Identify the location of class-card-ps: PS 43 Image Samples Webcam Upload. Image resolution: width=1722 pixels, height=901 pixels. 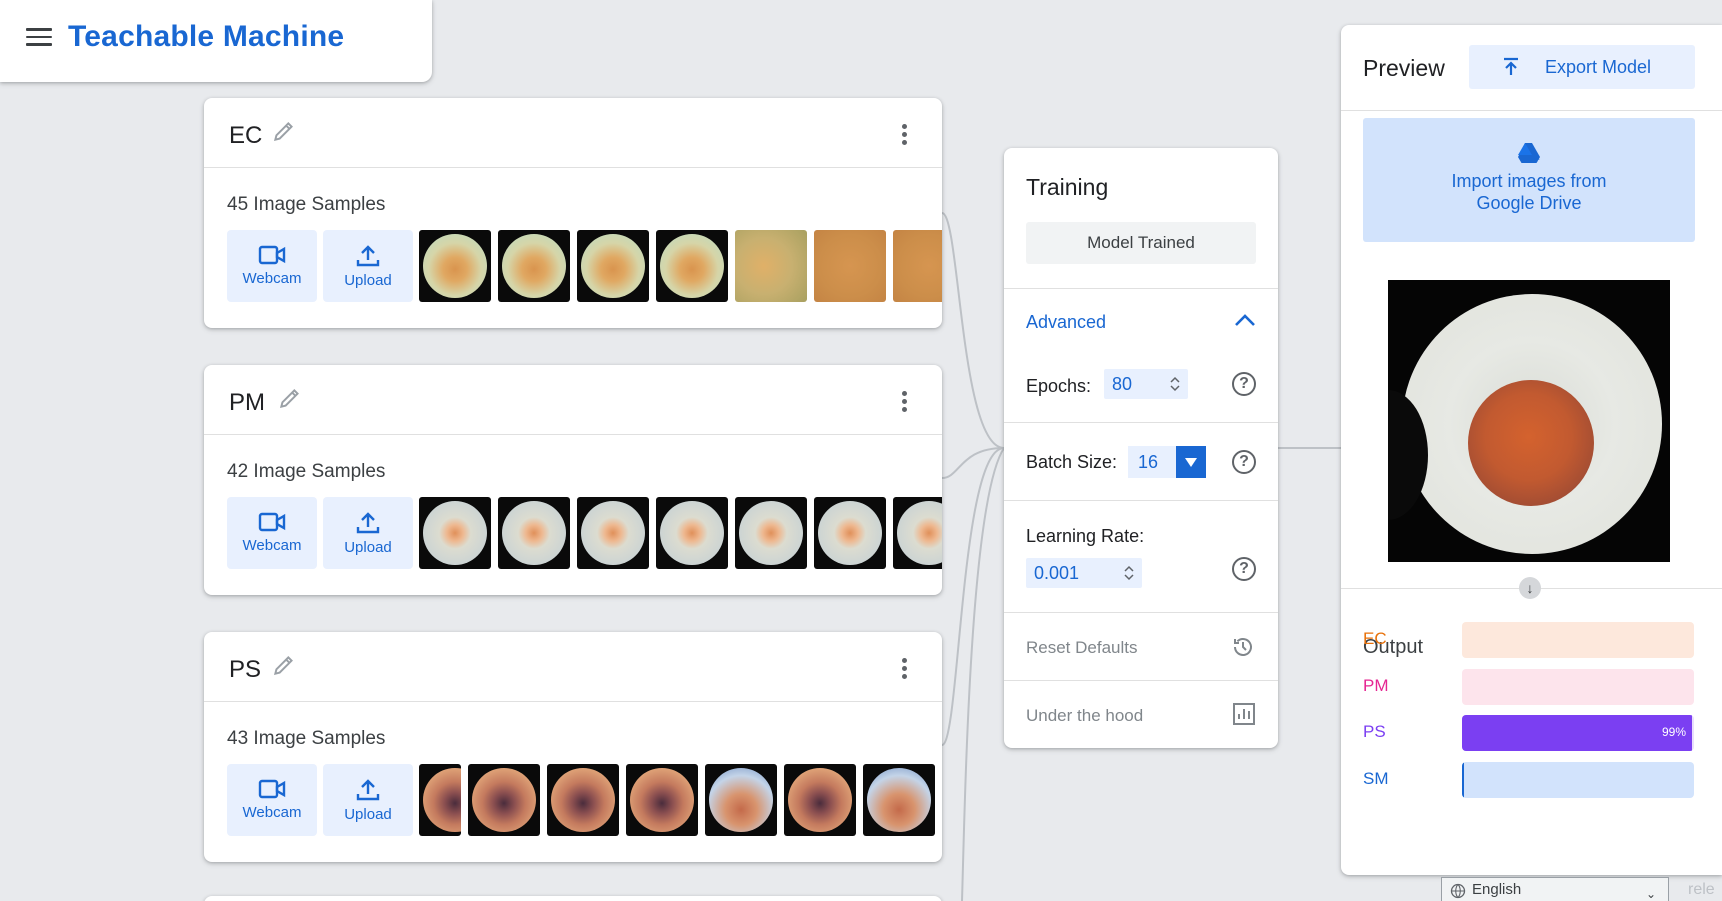
(573, 747).